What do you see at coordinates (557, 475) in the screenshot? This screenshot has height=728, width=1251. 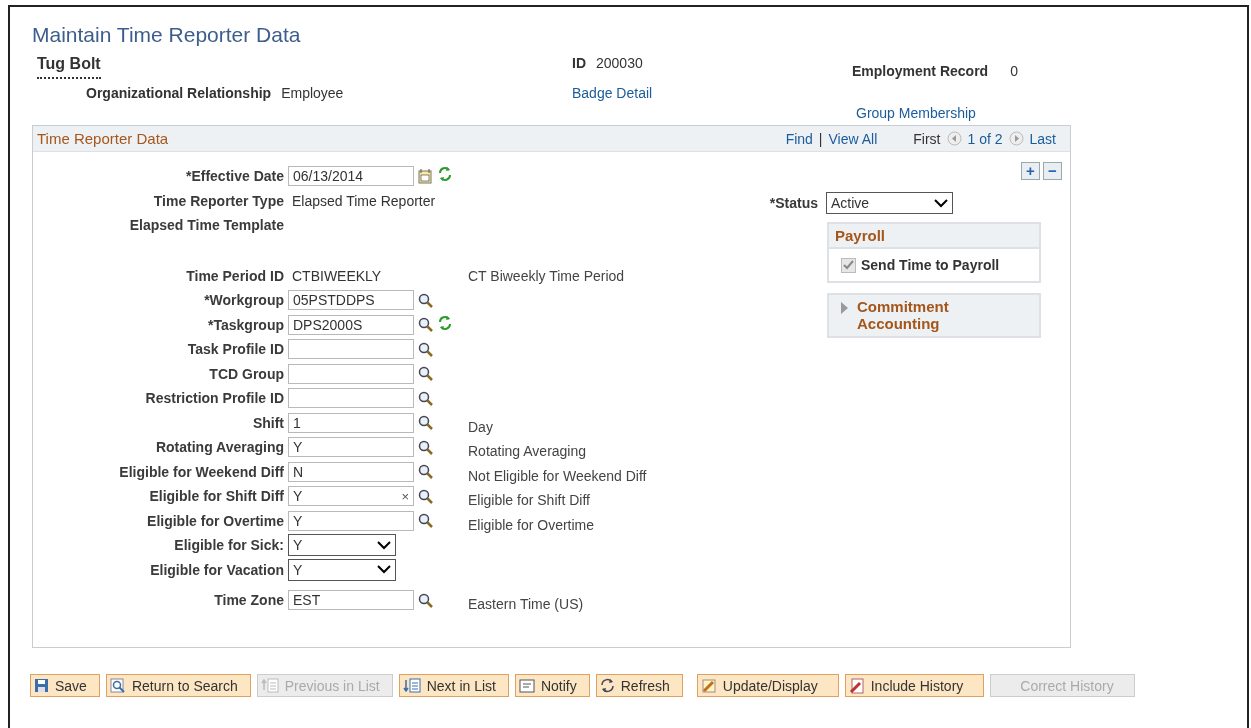 I see `field-description: Not Eligible for Weekend Diff` at bounding box center [557, 475].